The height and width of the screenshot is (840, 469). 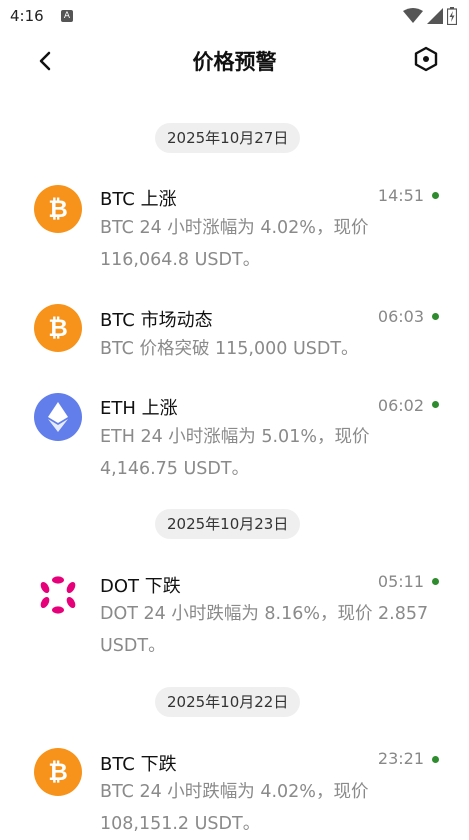 I want to click on settings-hexagon-icon, so click(x=426, y=59).